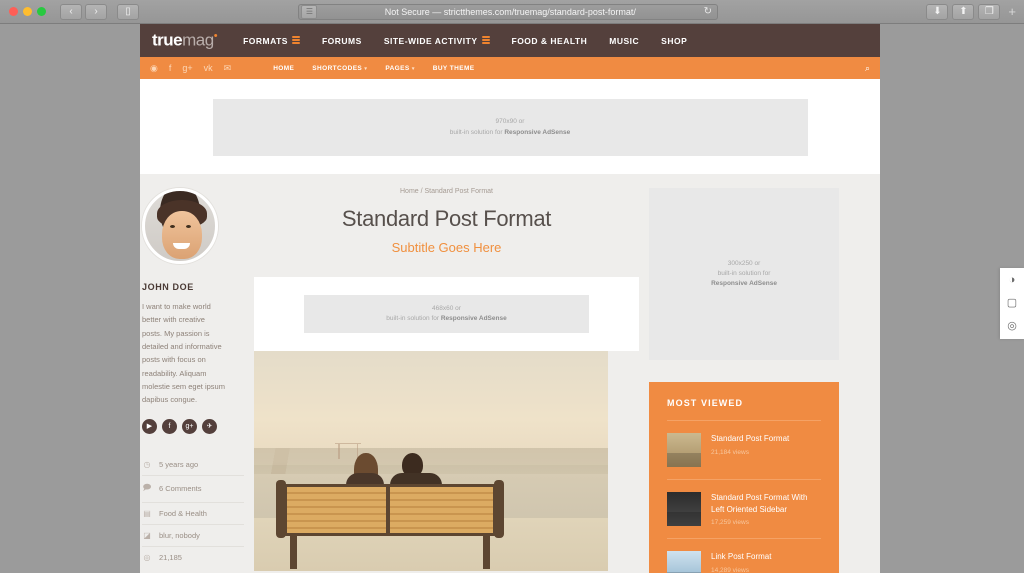 The height and width of the screenshot is (573, 1024). What do you see at coordinates (430, 40) in the screenshot?
I see `nav-label: SITE-WIDE ACTIVITY` at bounding box center [430, 40].